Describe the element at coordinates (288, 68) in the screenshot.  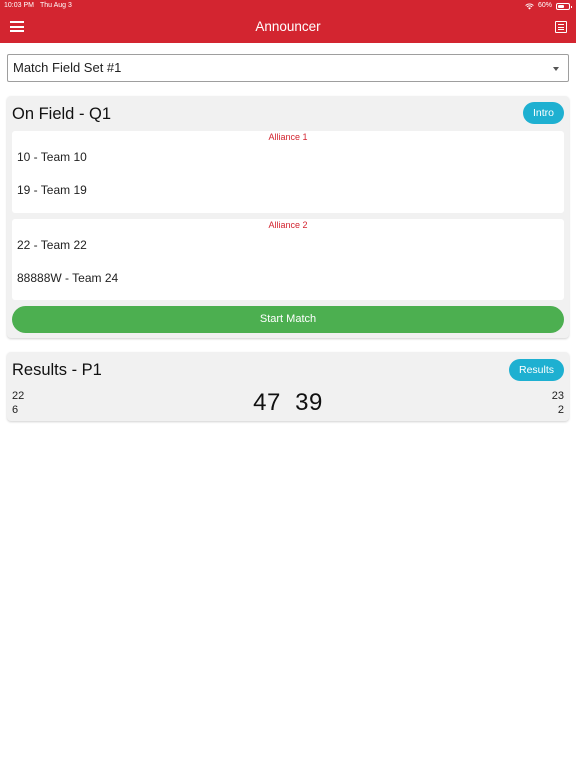
I see `match-field-set-select: Match Field Set #1` at that location.